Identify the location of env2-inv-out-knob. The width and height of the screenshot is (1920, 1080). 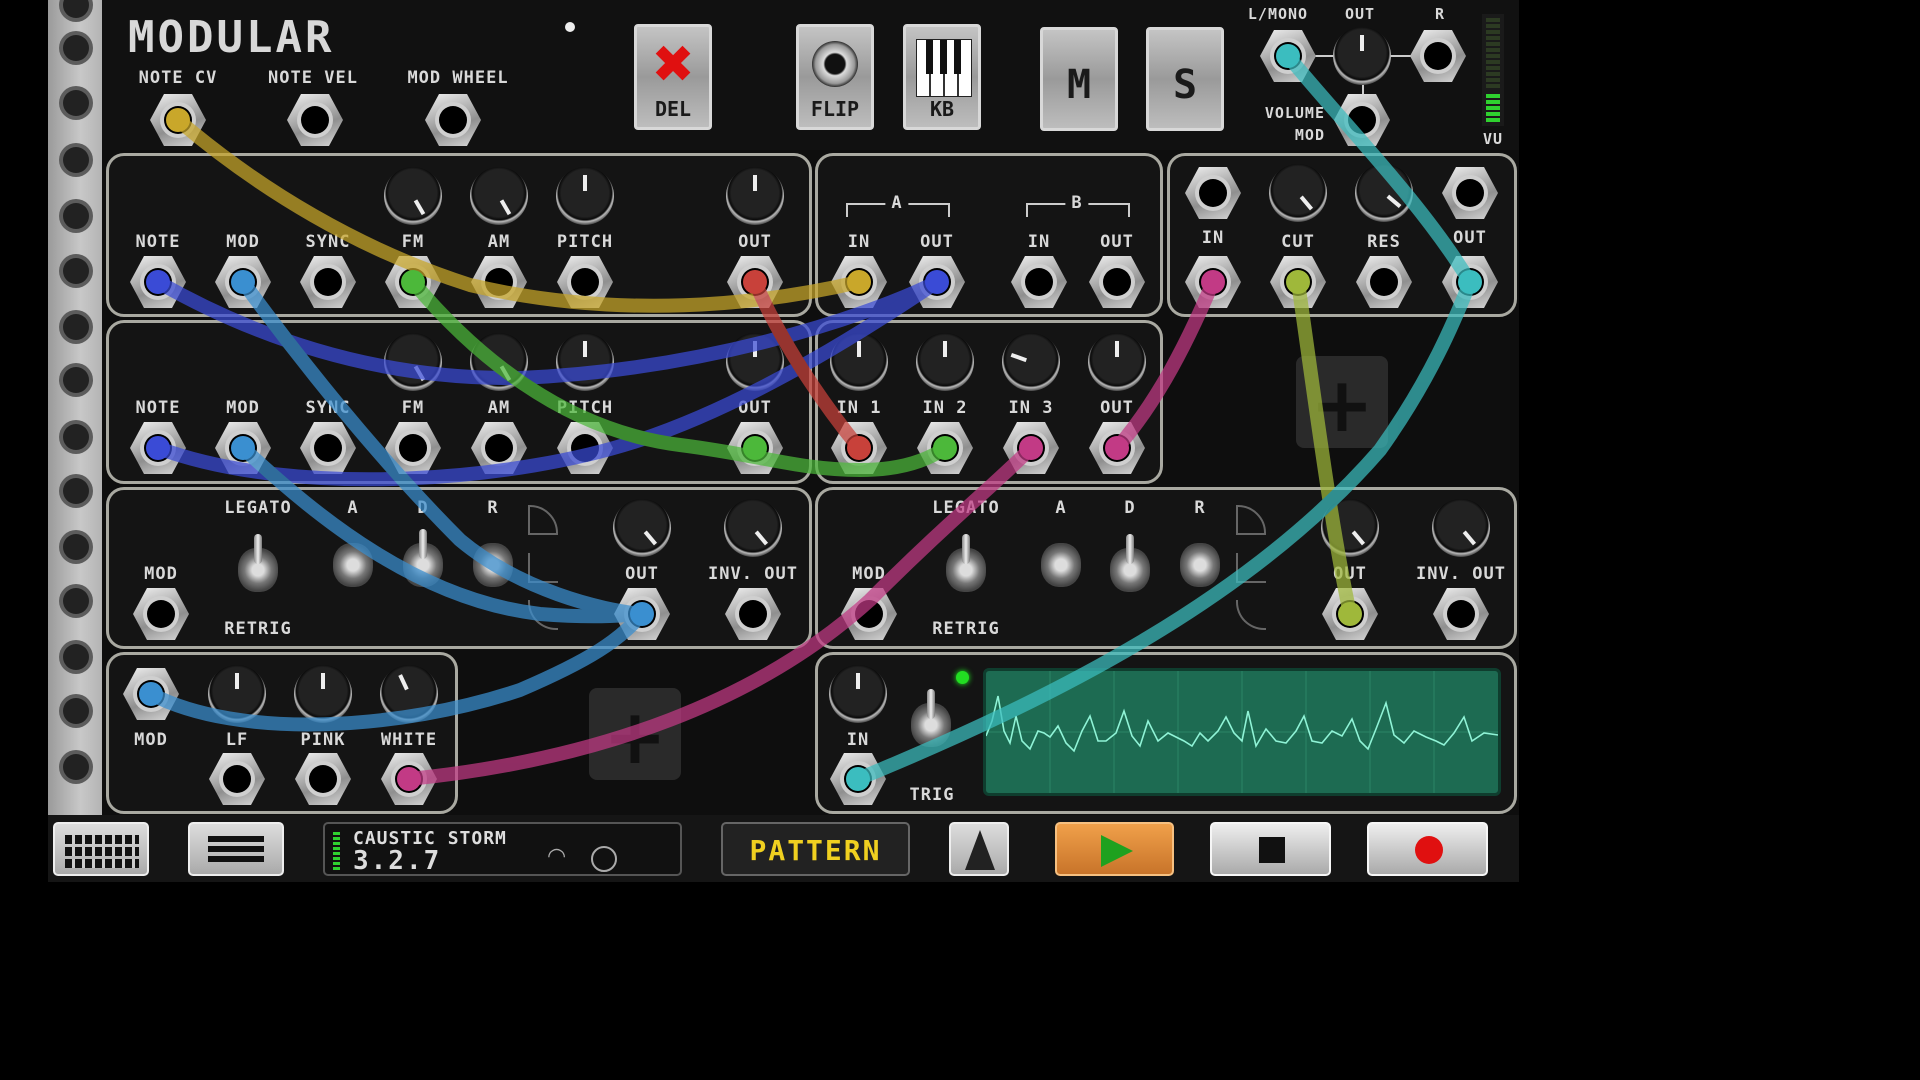
(1461, 528).